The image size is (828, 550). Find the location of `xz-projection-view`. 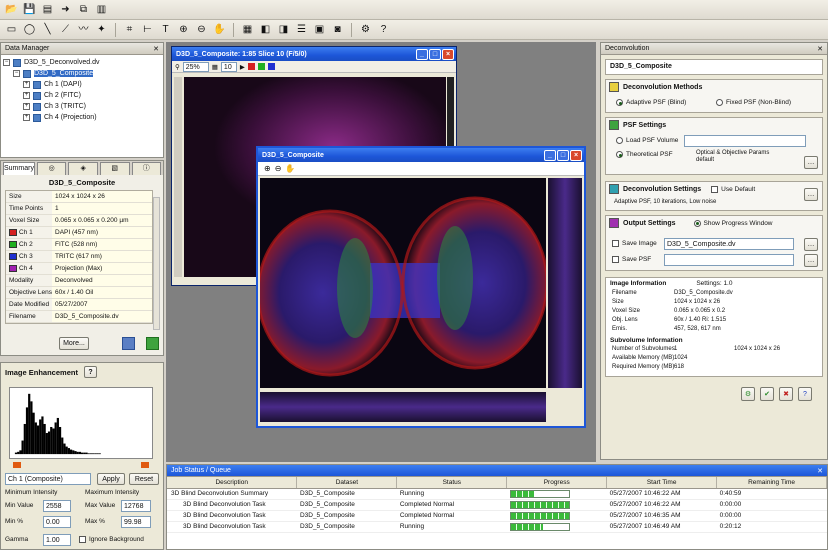

xz-projection-view is located at coordinates (403, 407).